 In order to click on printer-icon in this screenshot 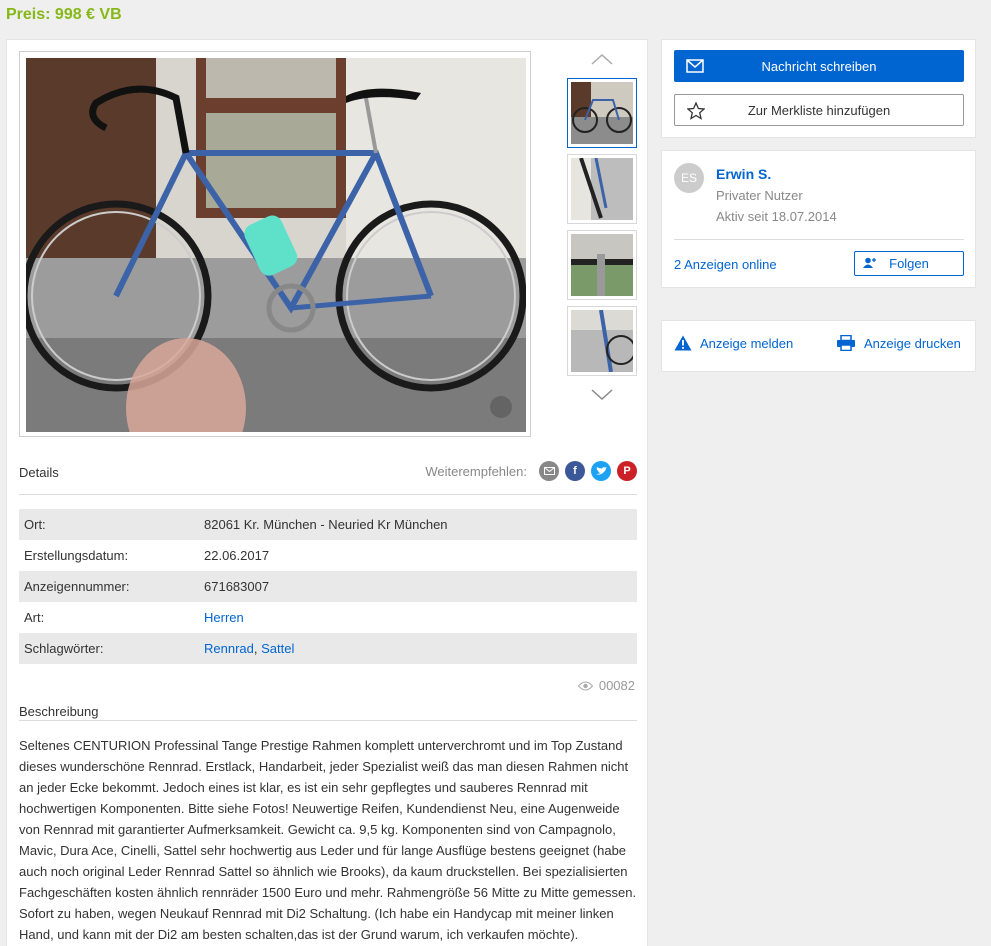, I will do `click(846, 343)`.